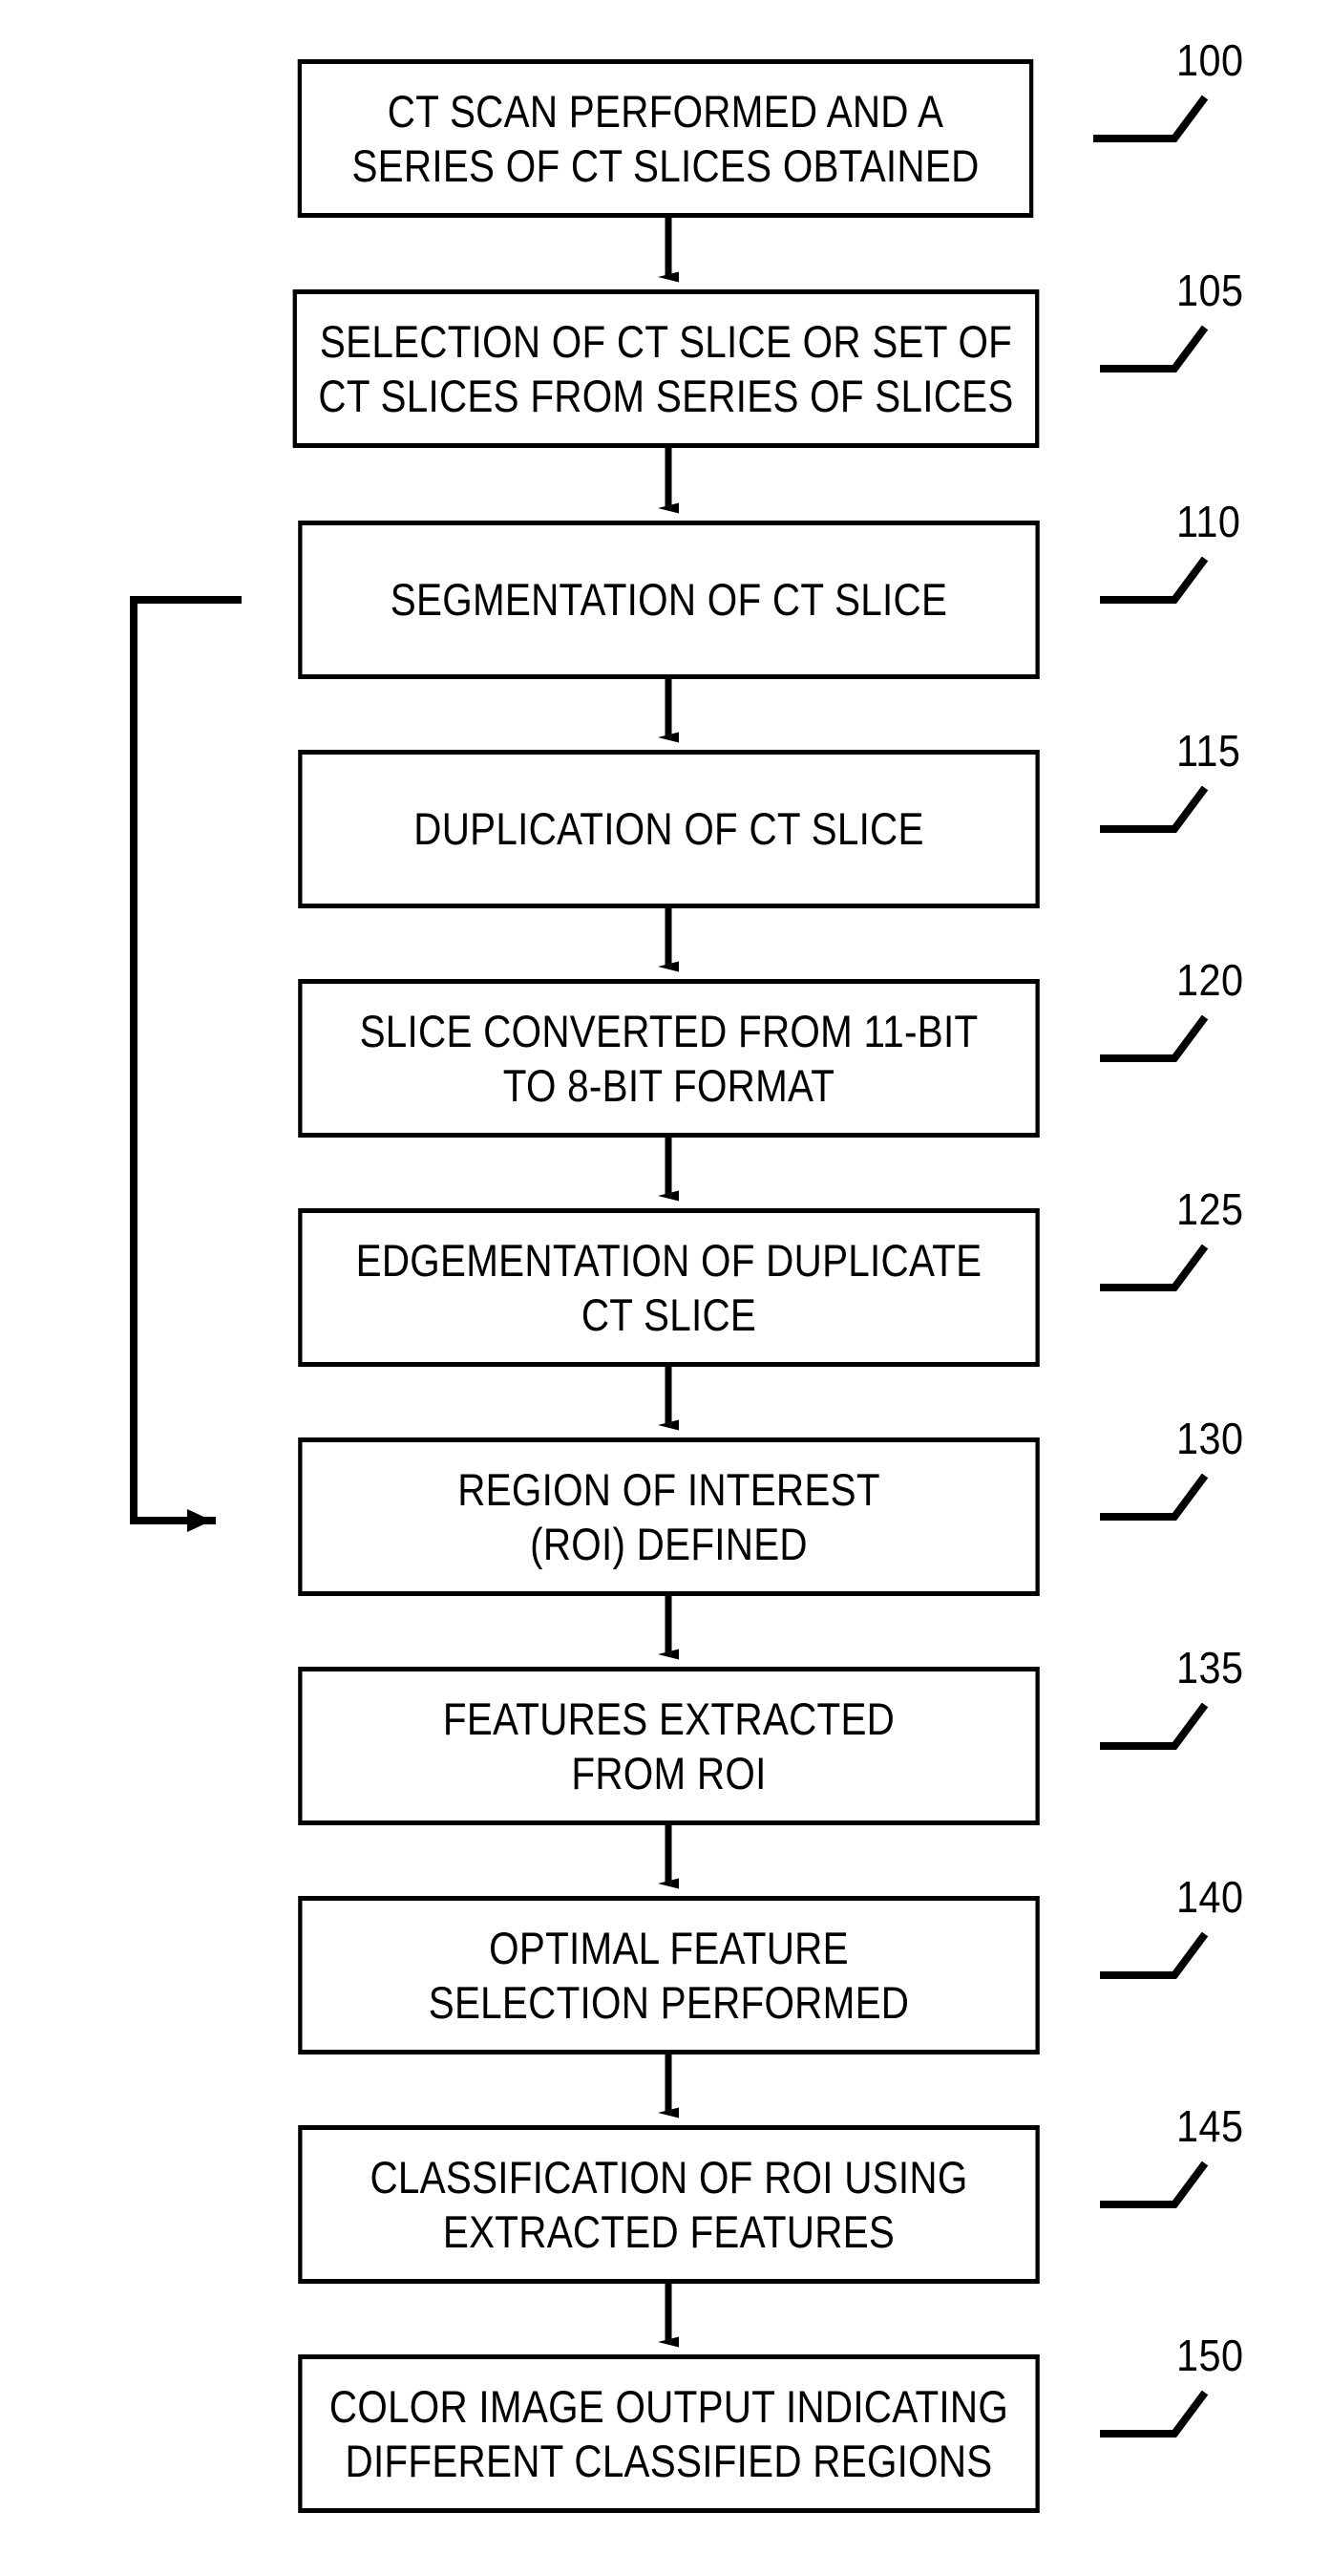 The height and width of the screenshot is (2576, 1331). Describe the element at coordinates (1210, 60) in the screenshot. I see `reference-numeral-100: 100` at that location.